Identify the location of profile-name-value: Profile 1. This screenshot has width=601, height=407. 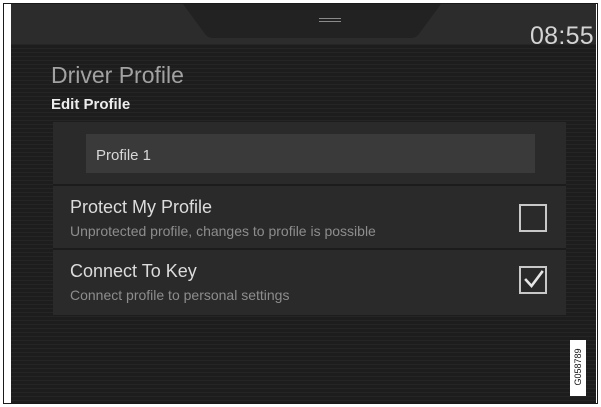
(124, 155).